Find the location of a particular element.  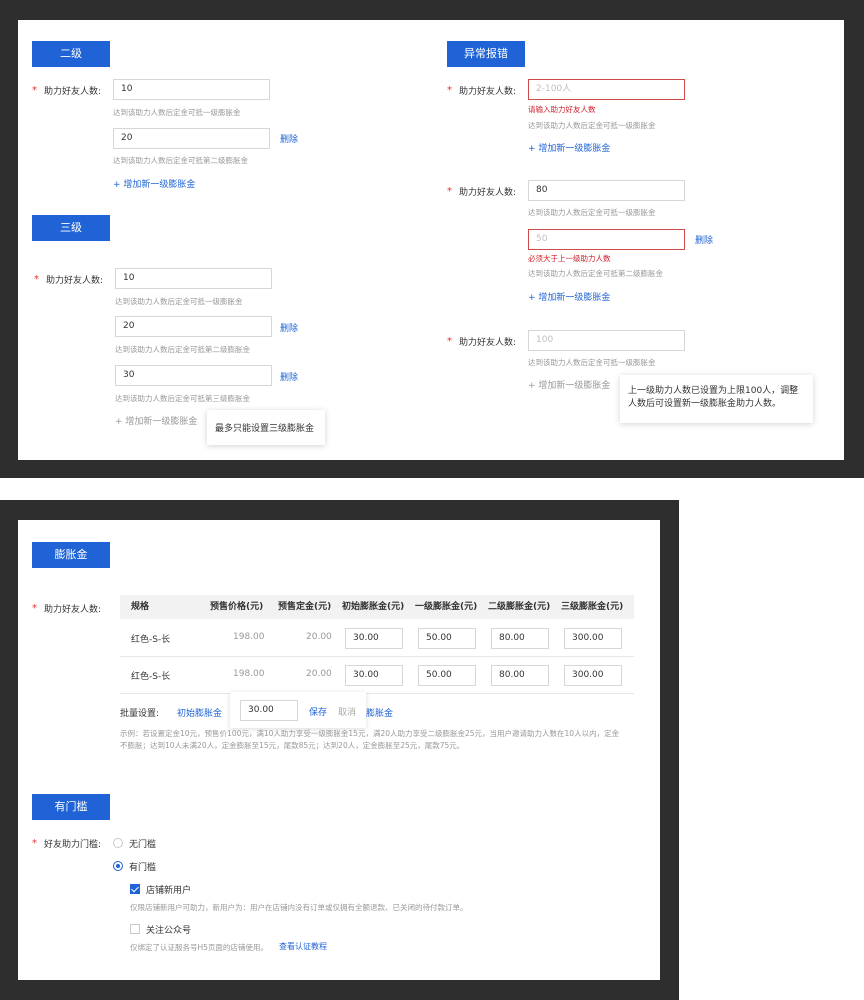

level3-hint-2: 达到该助力人数后定金可抵第二级膨胀金 is located at coordinates (182, 349).